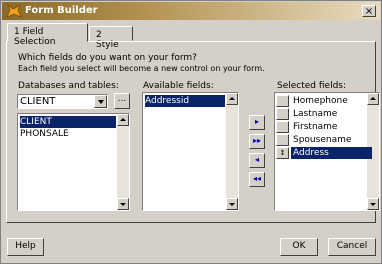 Image resolution: width=382 pixels, height=264 pixels. Describe the element at coordinates (320, 101) in the screenshot. I see `selected-field-label: Homephone` at that location.